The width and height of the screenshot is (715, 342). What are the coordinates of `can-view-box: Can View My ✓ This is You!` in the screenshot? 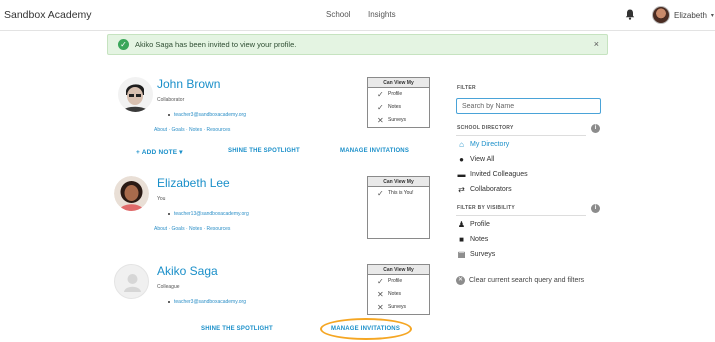 It's located at (398, 207).